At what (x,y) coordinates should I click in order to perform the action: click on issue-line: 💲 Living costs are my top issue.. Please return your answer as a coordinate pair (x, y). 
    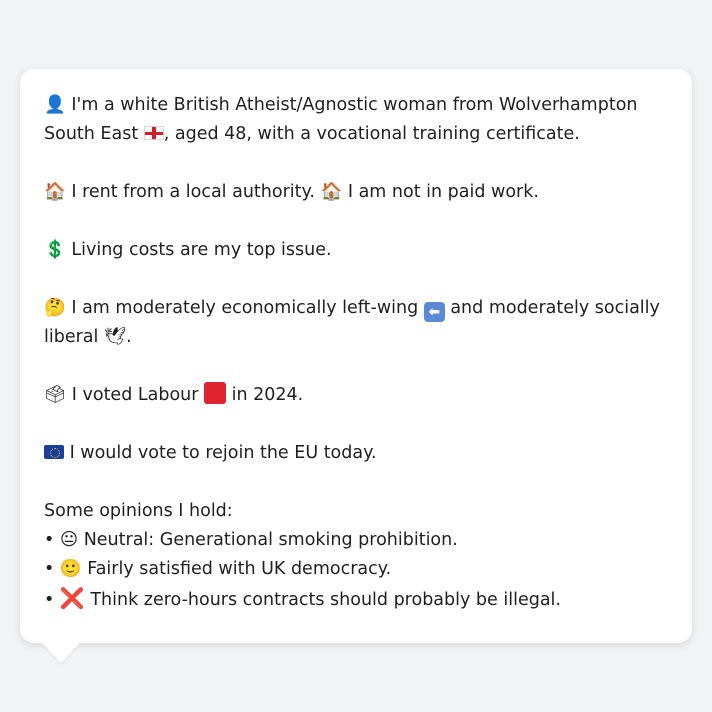
    Looking at the image, I should click on (356, 250).